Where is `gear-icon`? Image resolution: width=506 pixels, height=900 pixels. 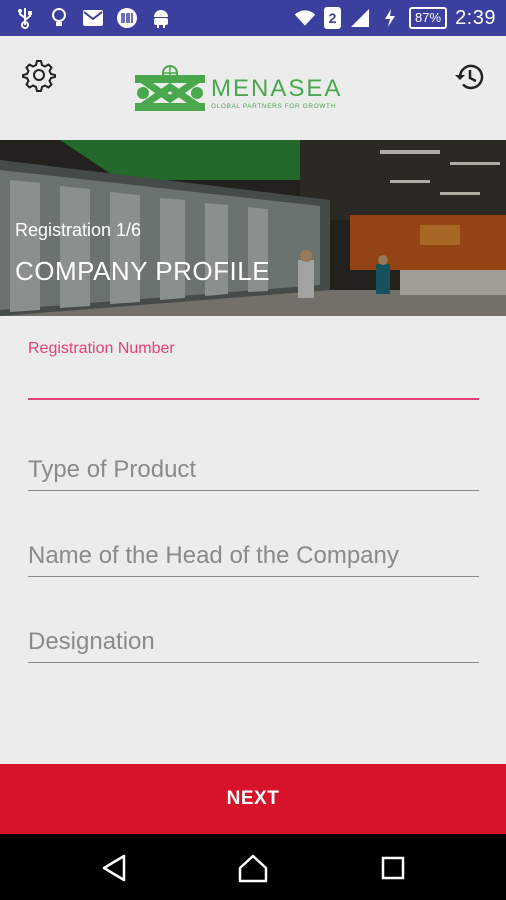 gear-icon is located at coordinates (39, 76).